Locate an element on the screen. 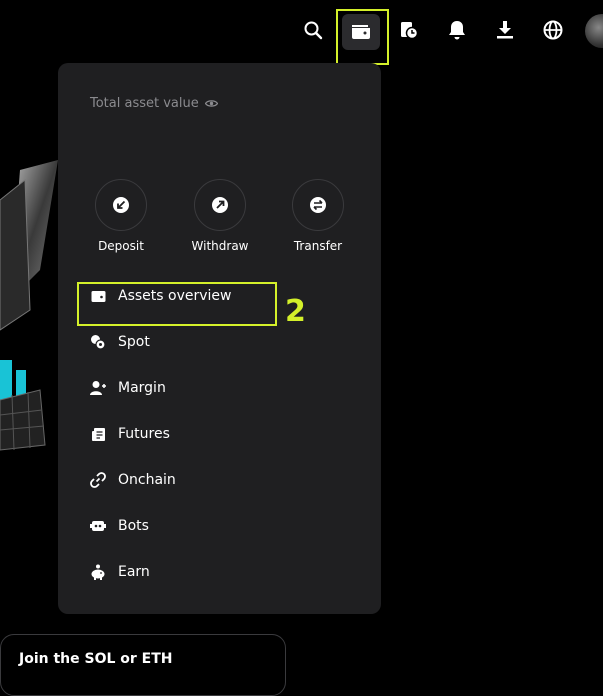 The image size is (603, 696). withdraw-circle is located at coordinates (220, 205).